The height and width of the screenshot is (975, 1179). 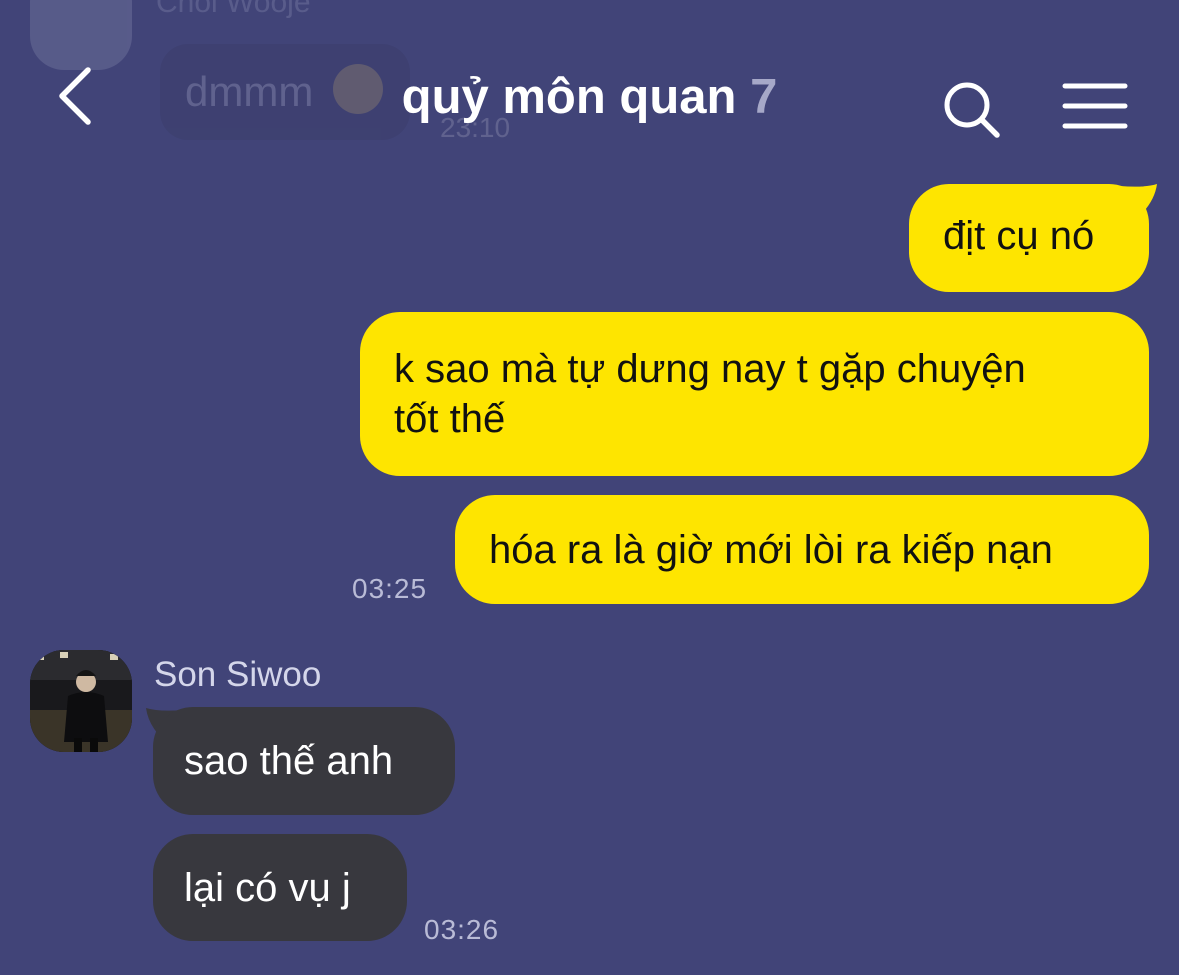 What do you see at coordinates (450, 419) in the screenshot?
I see `message-text-line: tốt thế` at bounding box center [450, 419].